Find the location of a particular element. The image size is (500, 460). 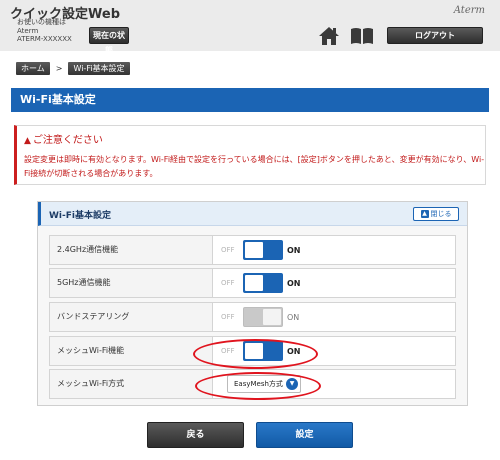

warning-icon: ▲ is located at coordinates (27, 141).